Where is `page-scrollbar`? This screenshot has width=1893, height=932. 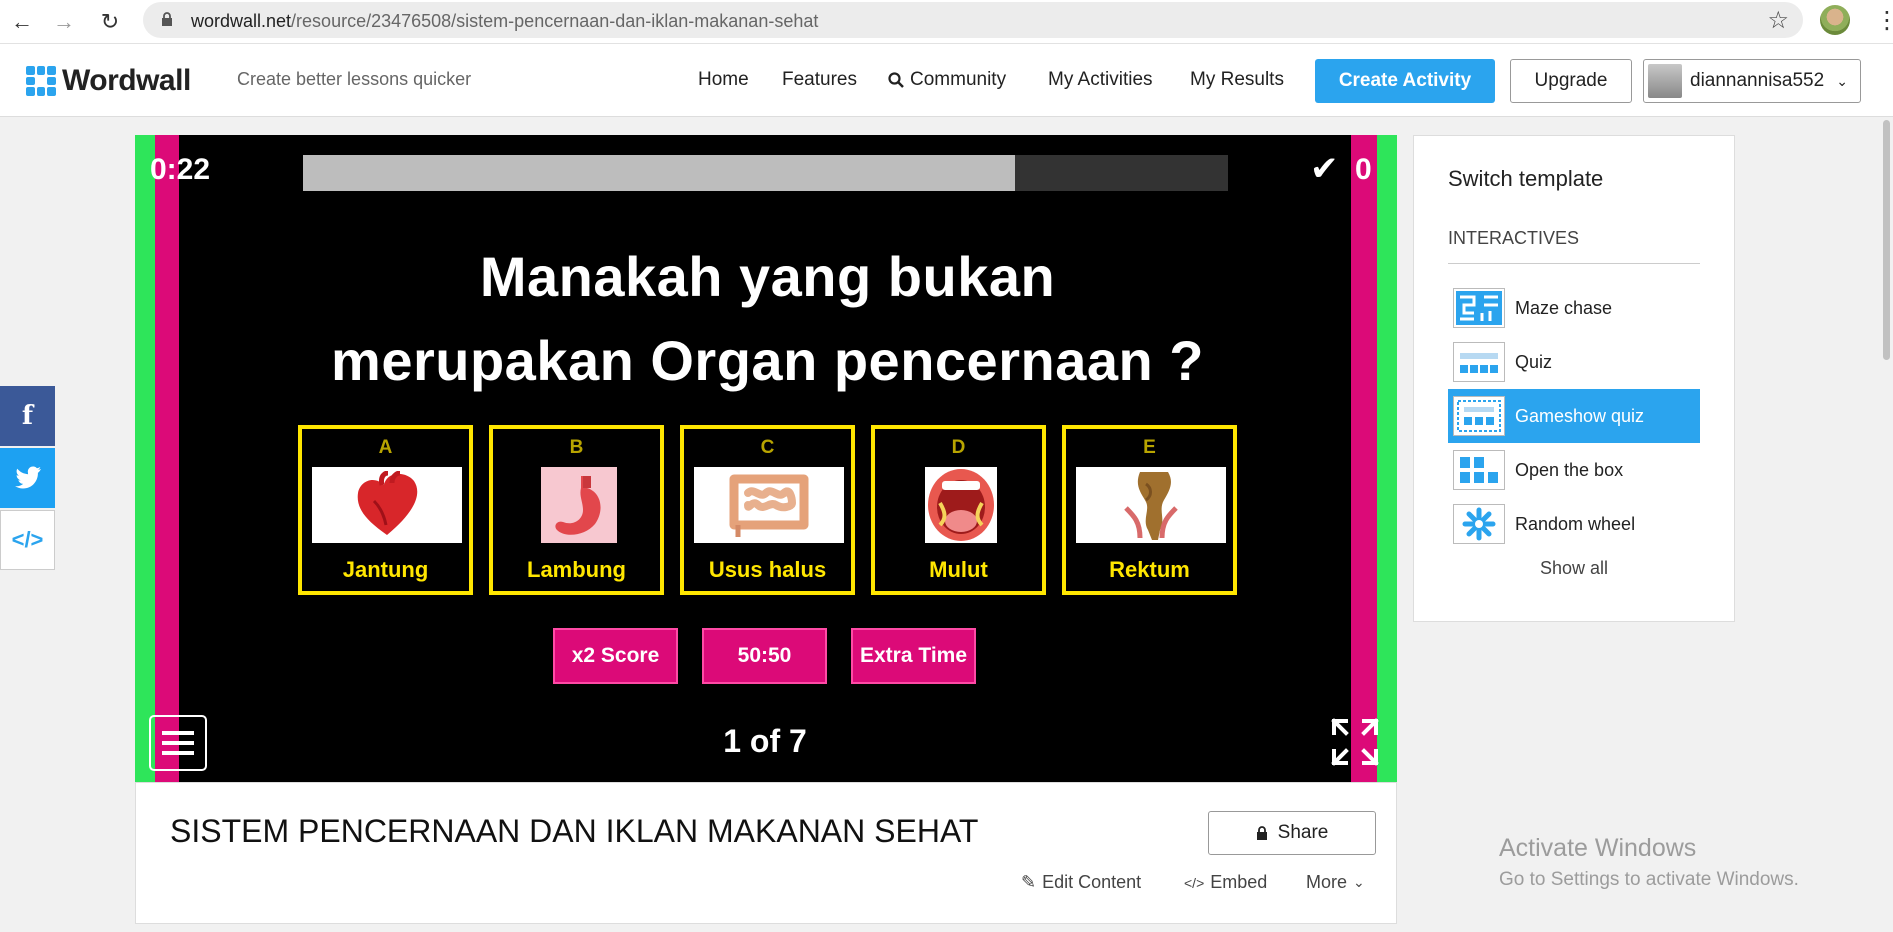
page-scrollbar is located at coordinates (1886, 525).